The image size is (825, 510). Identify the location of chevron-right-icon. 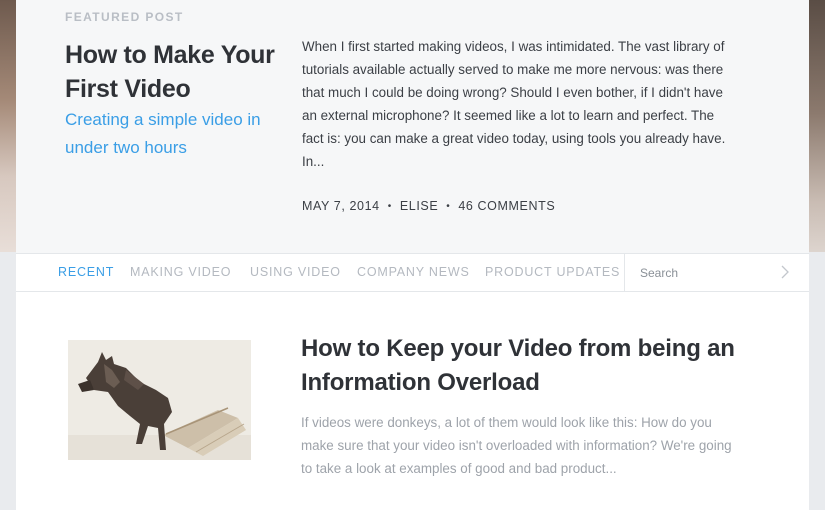
(785, 272).